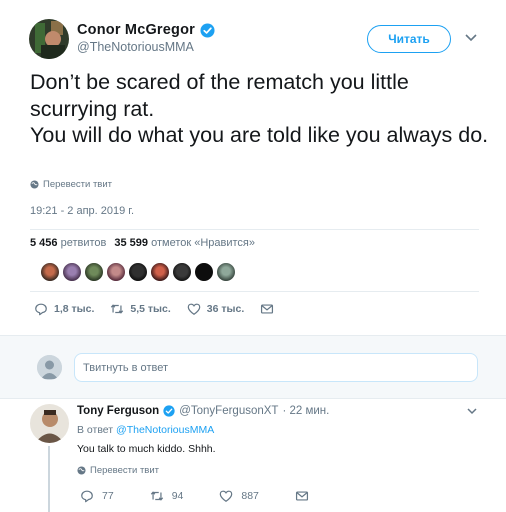  Describe the element at coordinates (305, 411) in the screenshot. I see `reply-time: · 22 мин.` at that location.